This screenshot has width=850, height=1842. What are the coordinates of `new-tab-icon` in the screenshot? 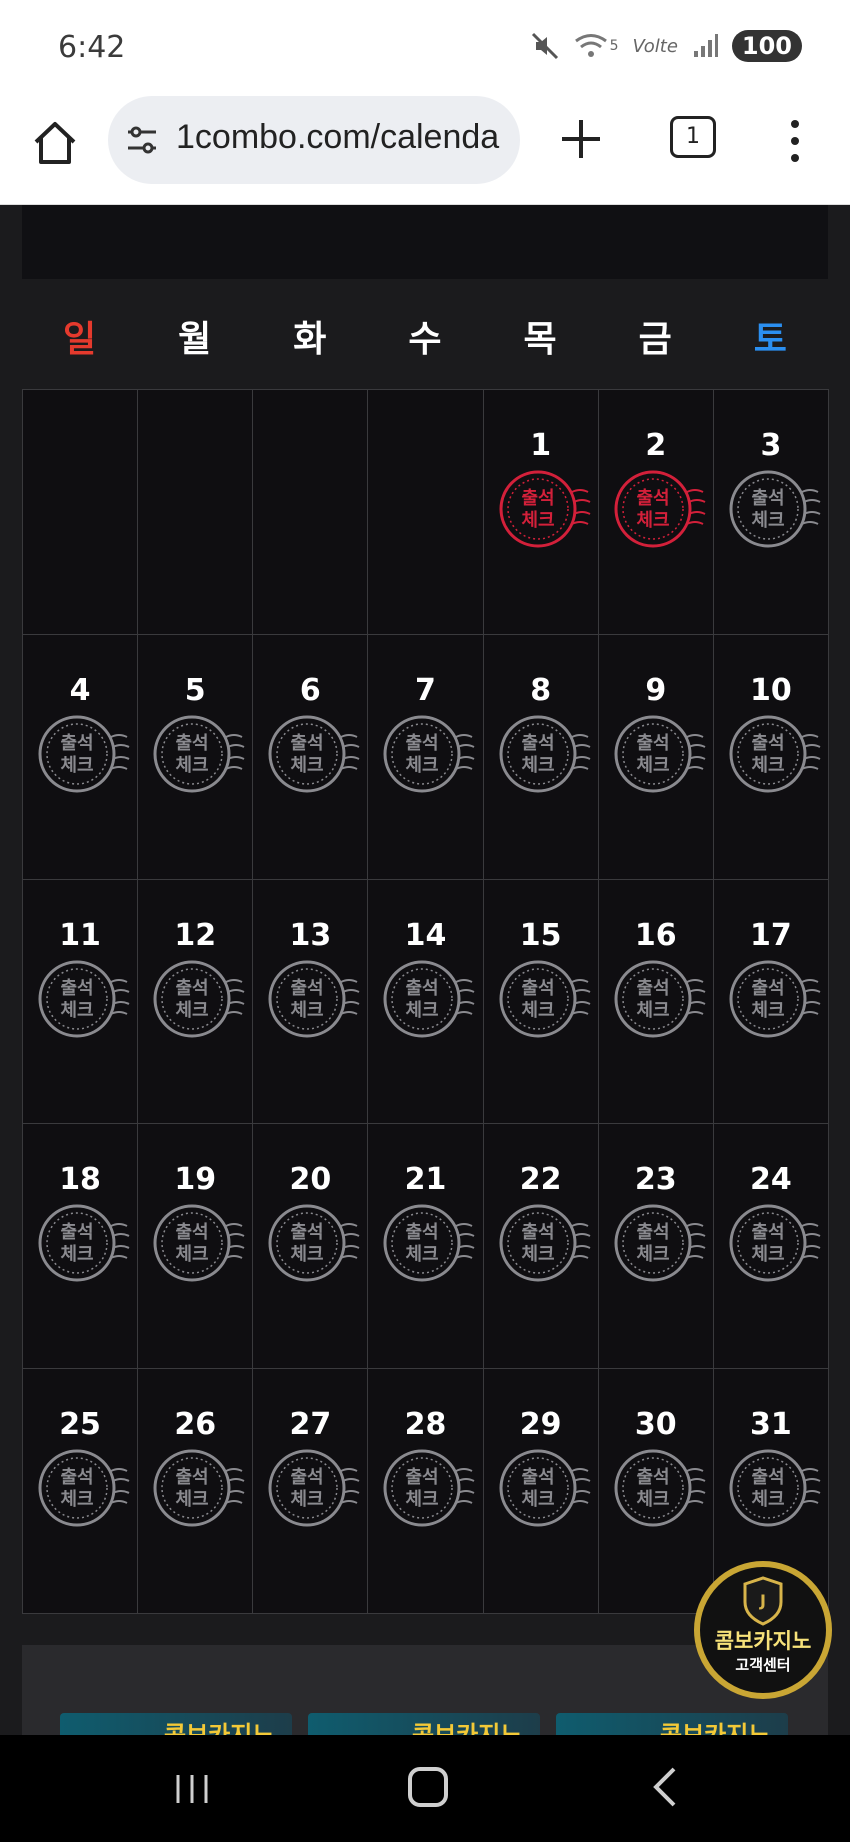 It's located at (581, 139).